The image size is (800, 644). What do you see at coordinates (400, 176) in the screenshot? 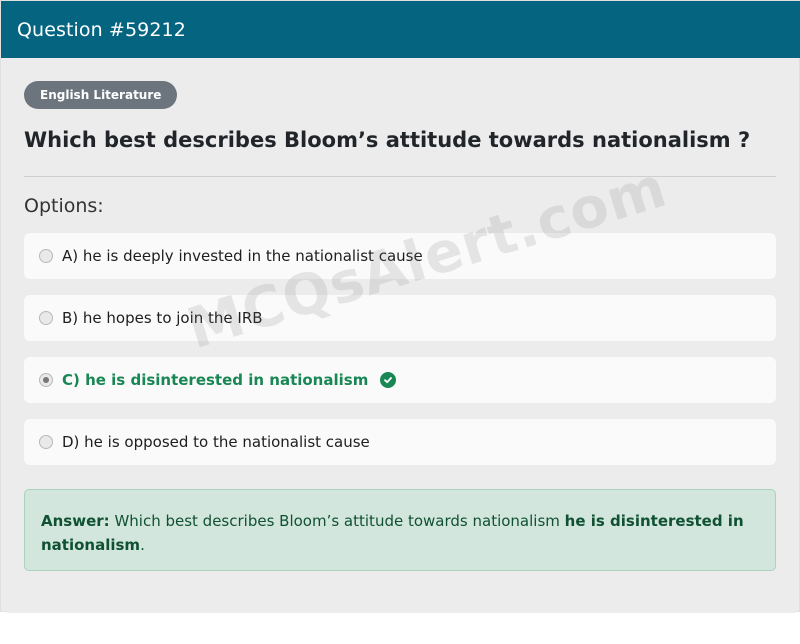
I see `divider` at bounding box center [400, 176].